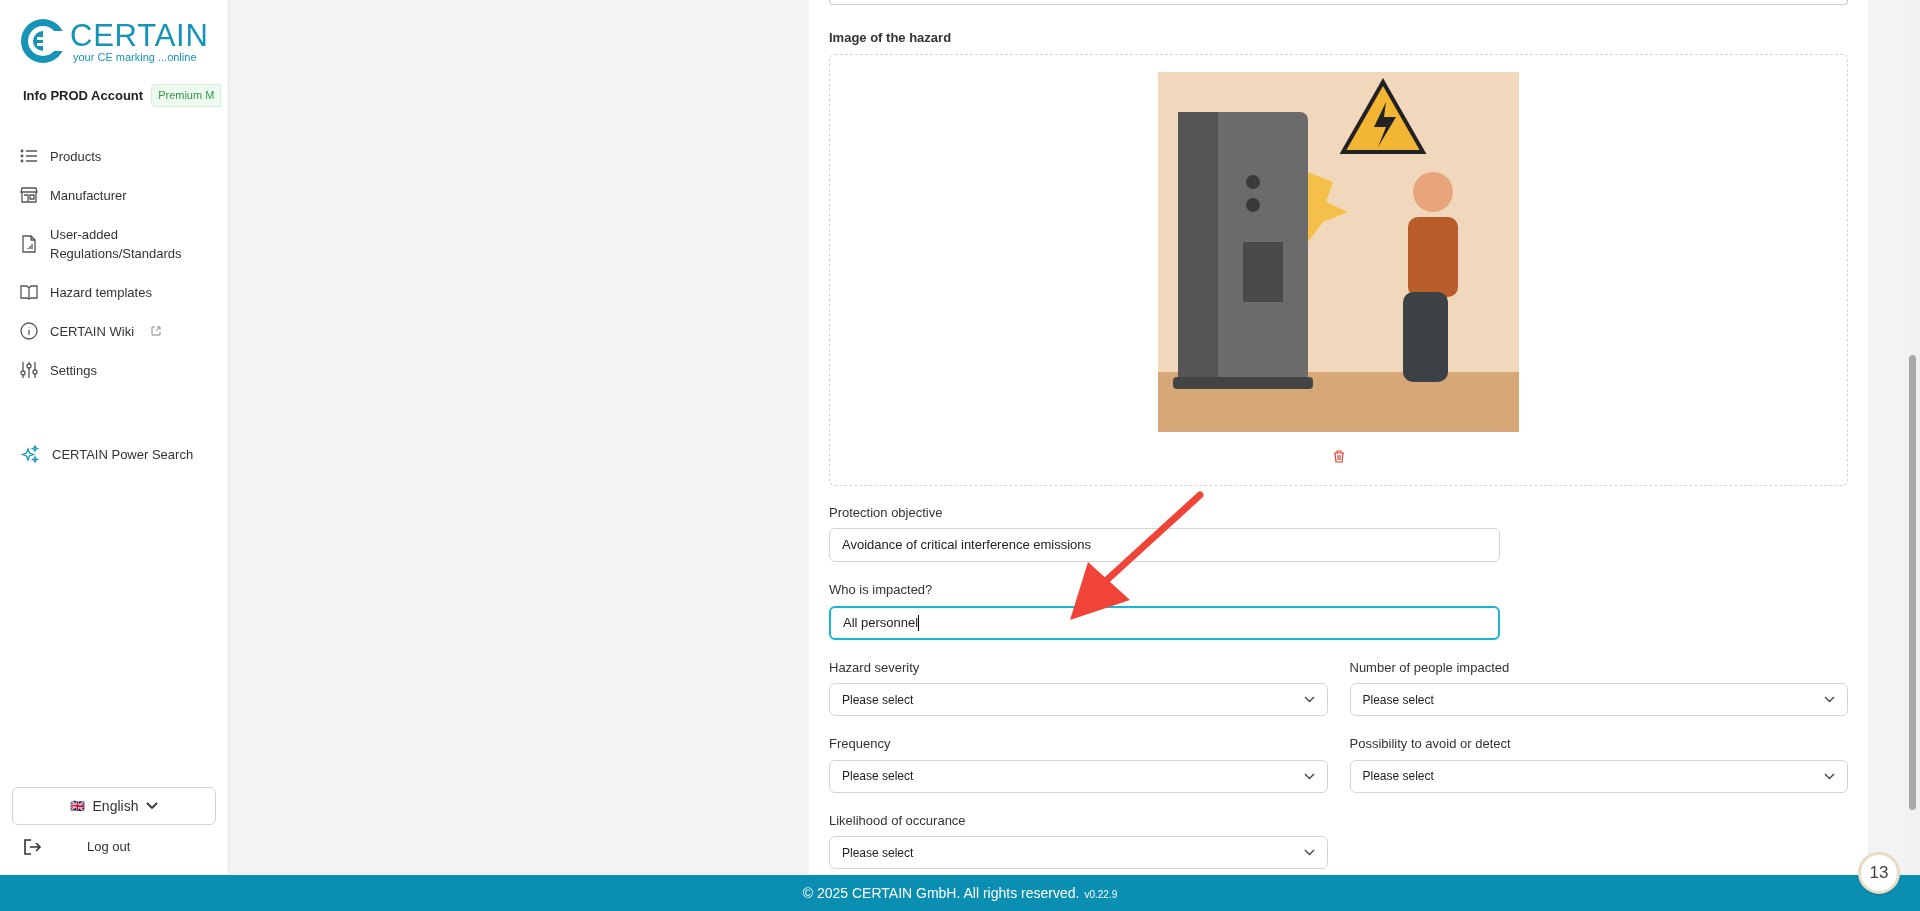  I want to click on version-text: v0.22.9, so click(1101, 894).